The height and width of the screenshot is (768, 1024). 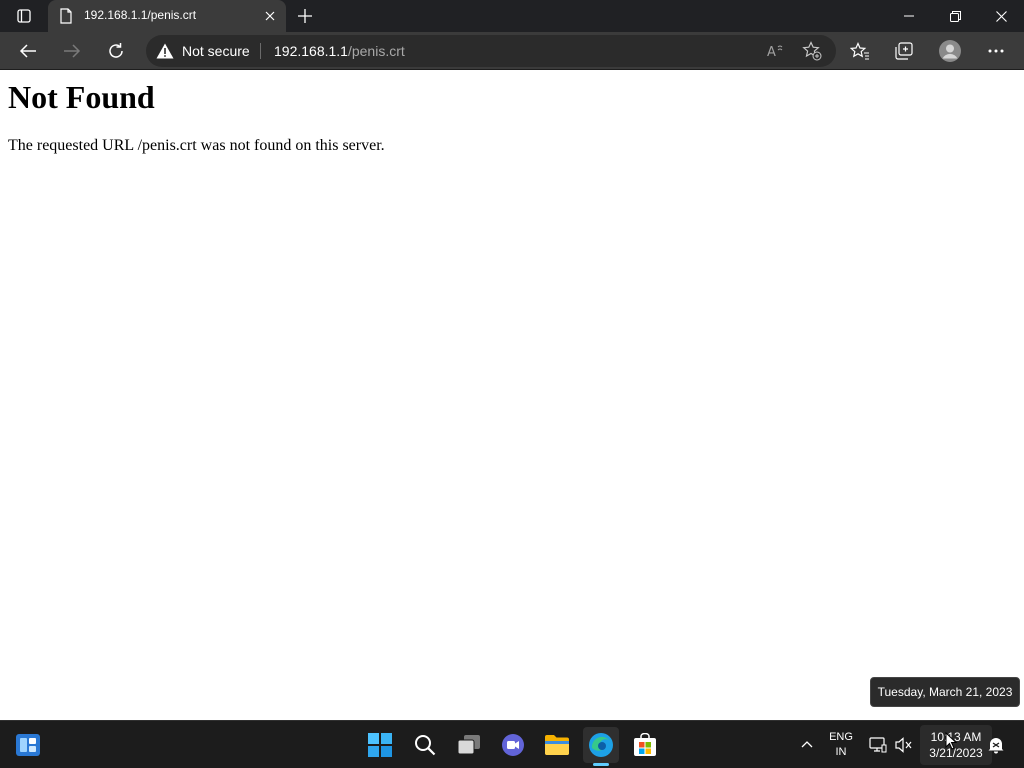 I want to click on date-tooltip: Tuesday, March 21, 2023, so click(x=945, y=692).